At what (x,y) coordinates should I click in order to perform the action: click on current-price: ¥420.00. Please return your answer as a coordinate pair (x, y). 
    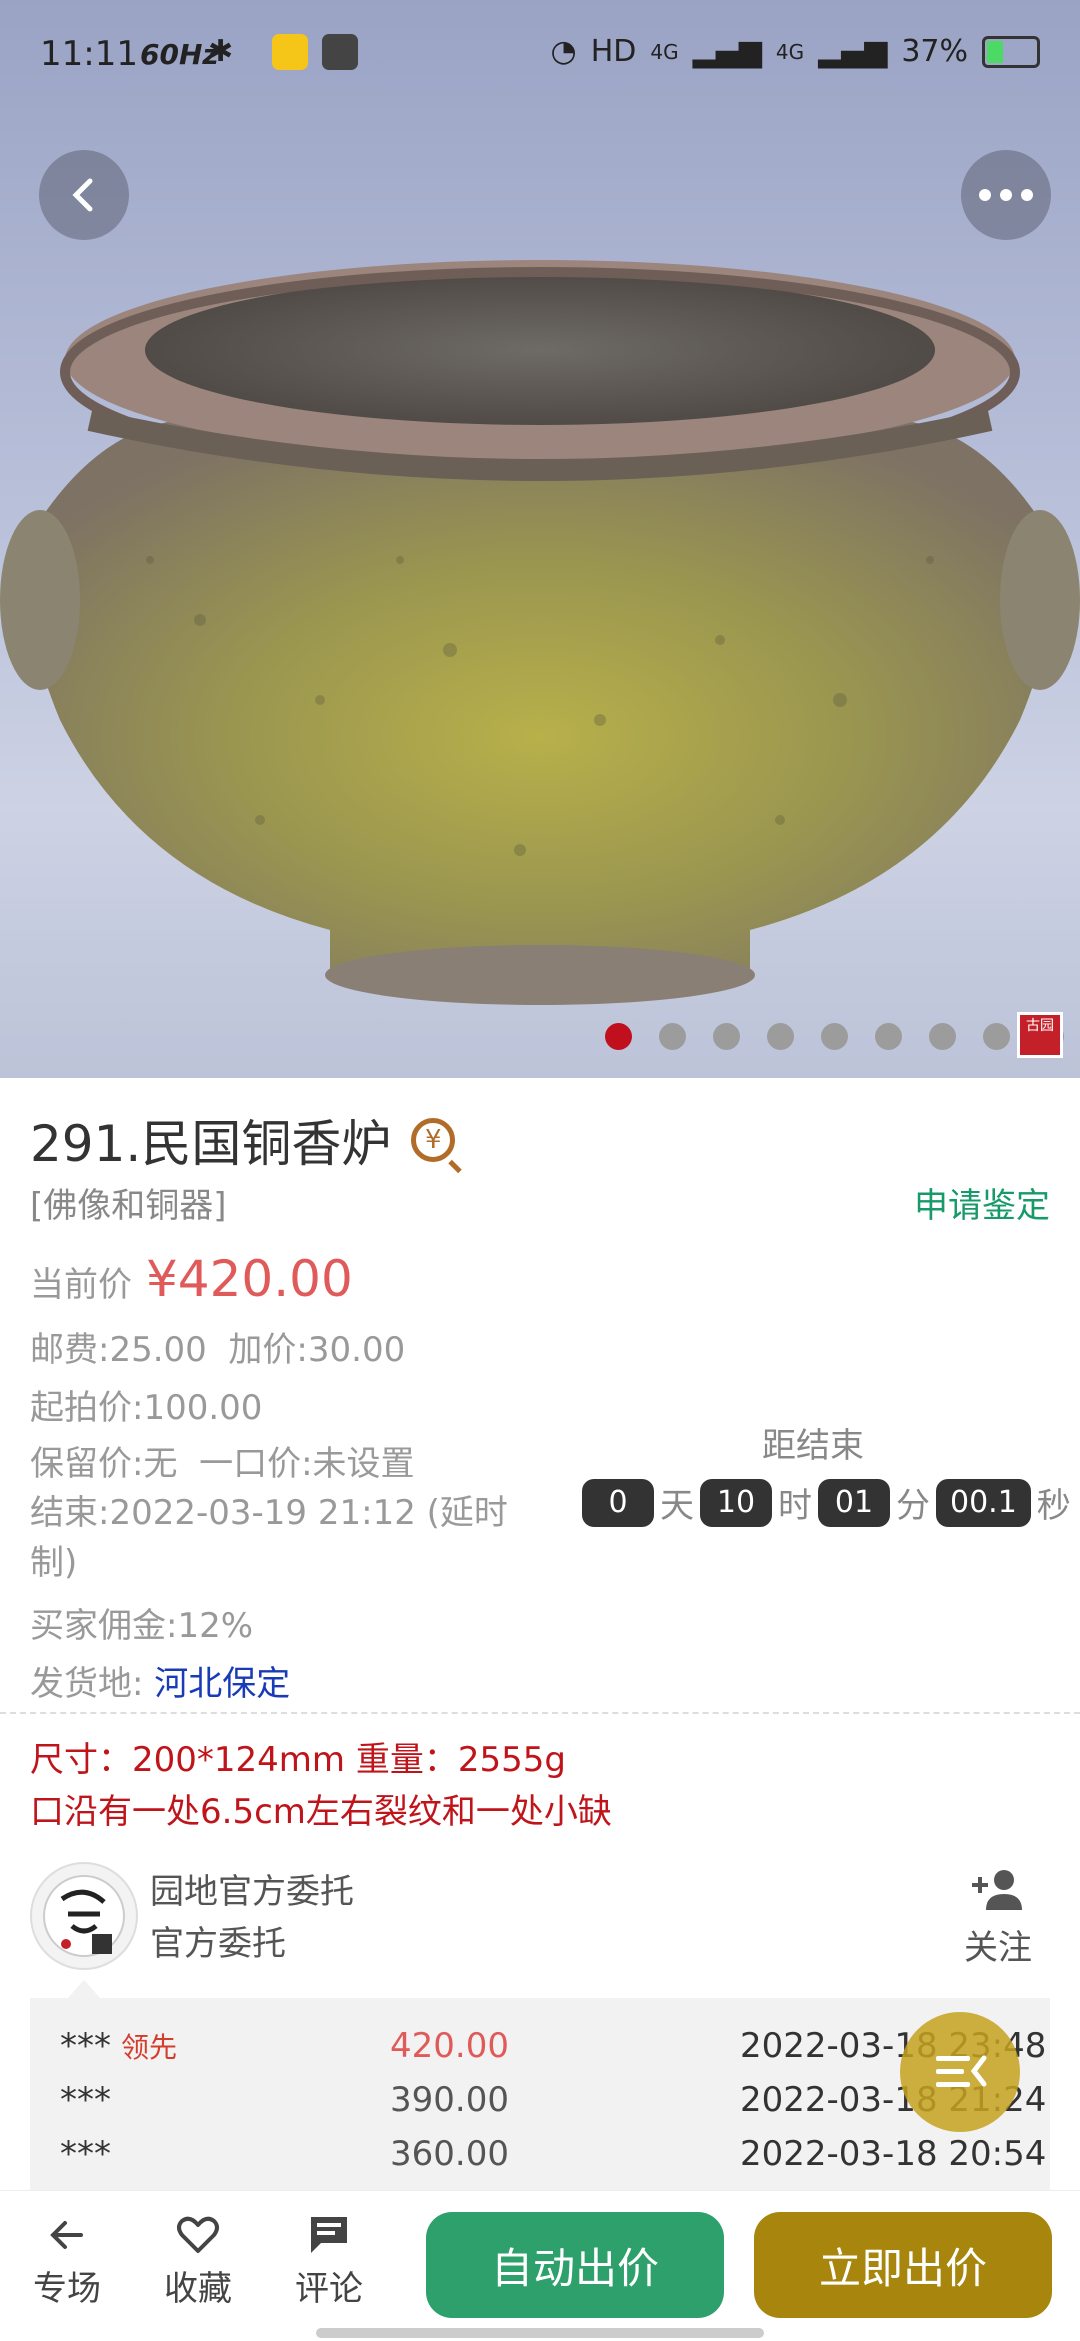
    Looking at the image, I should click on (249, 1279).